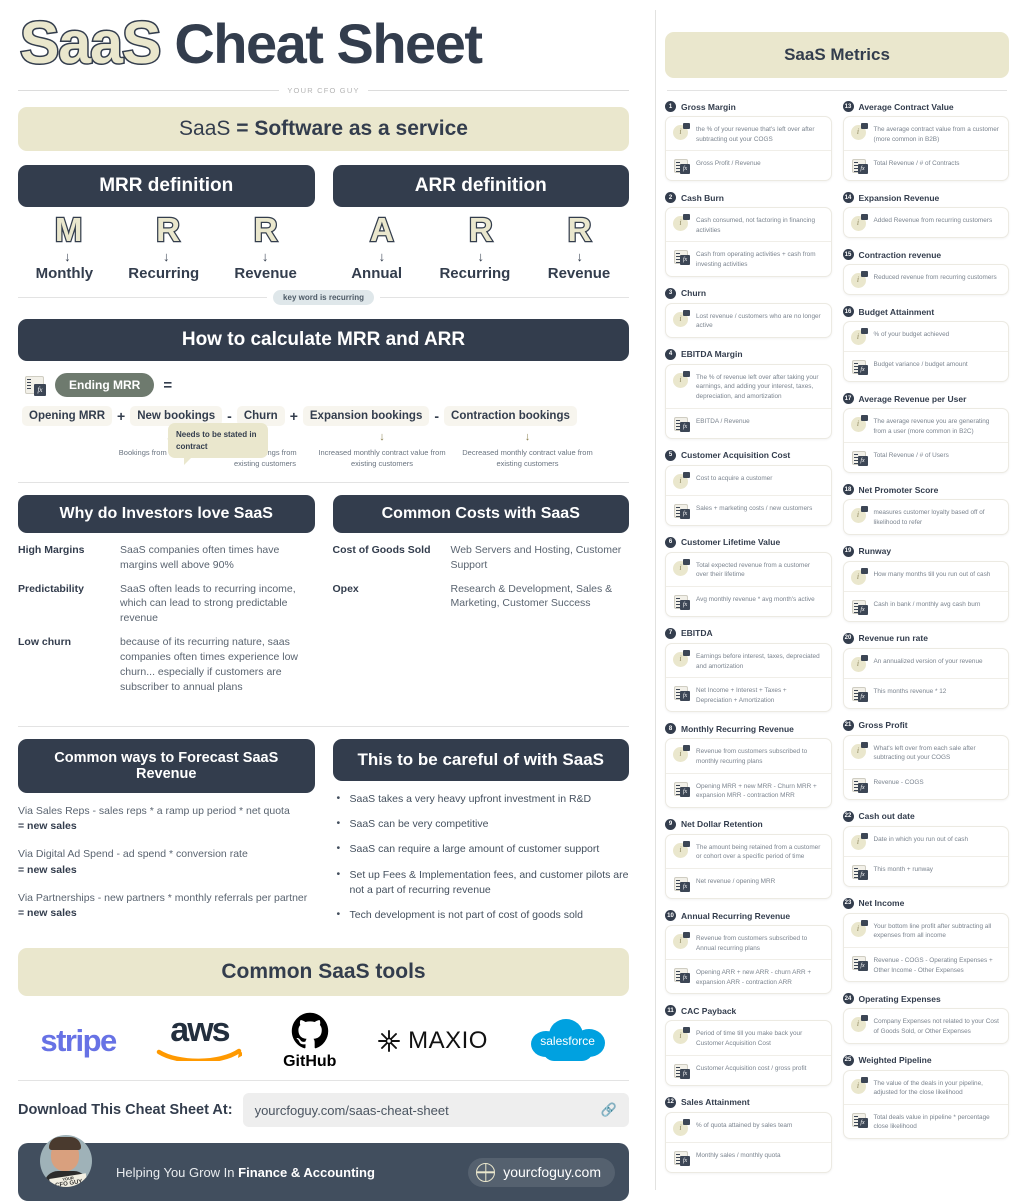  What do you see at coordinates (480, 186) in the screenshot?
I see `arr-heading: ARR definition` at bounding box center [480, 186].